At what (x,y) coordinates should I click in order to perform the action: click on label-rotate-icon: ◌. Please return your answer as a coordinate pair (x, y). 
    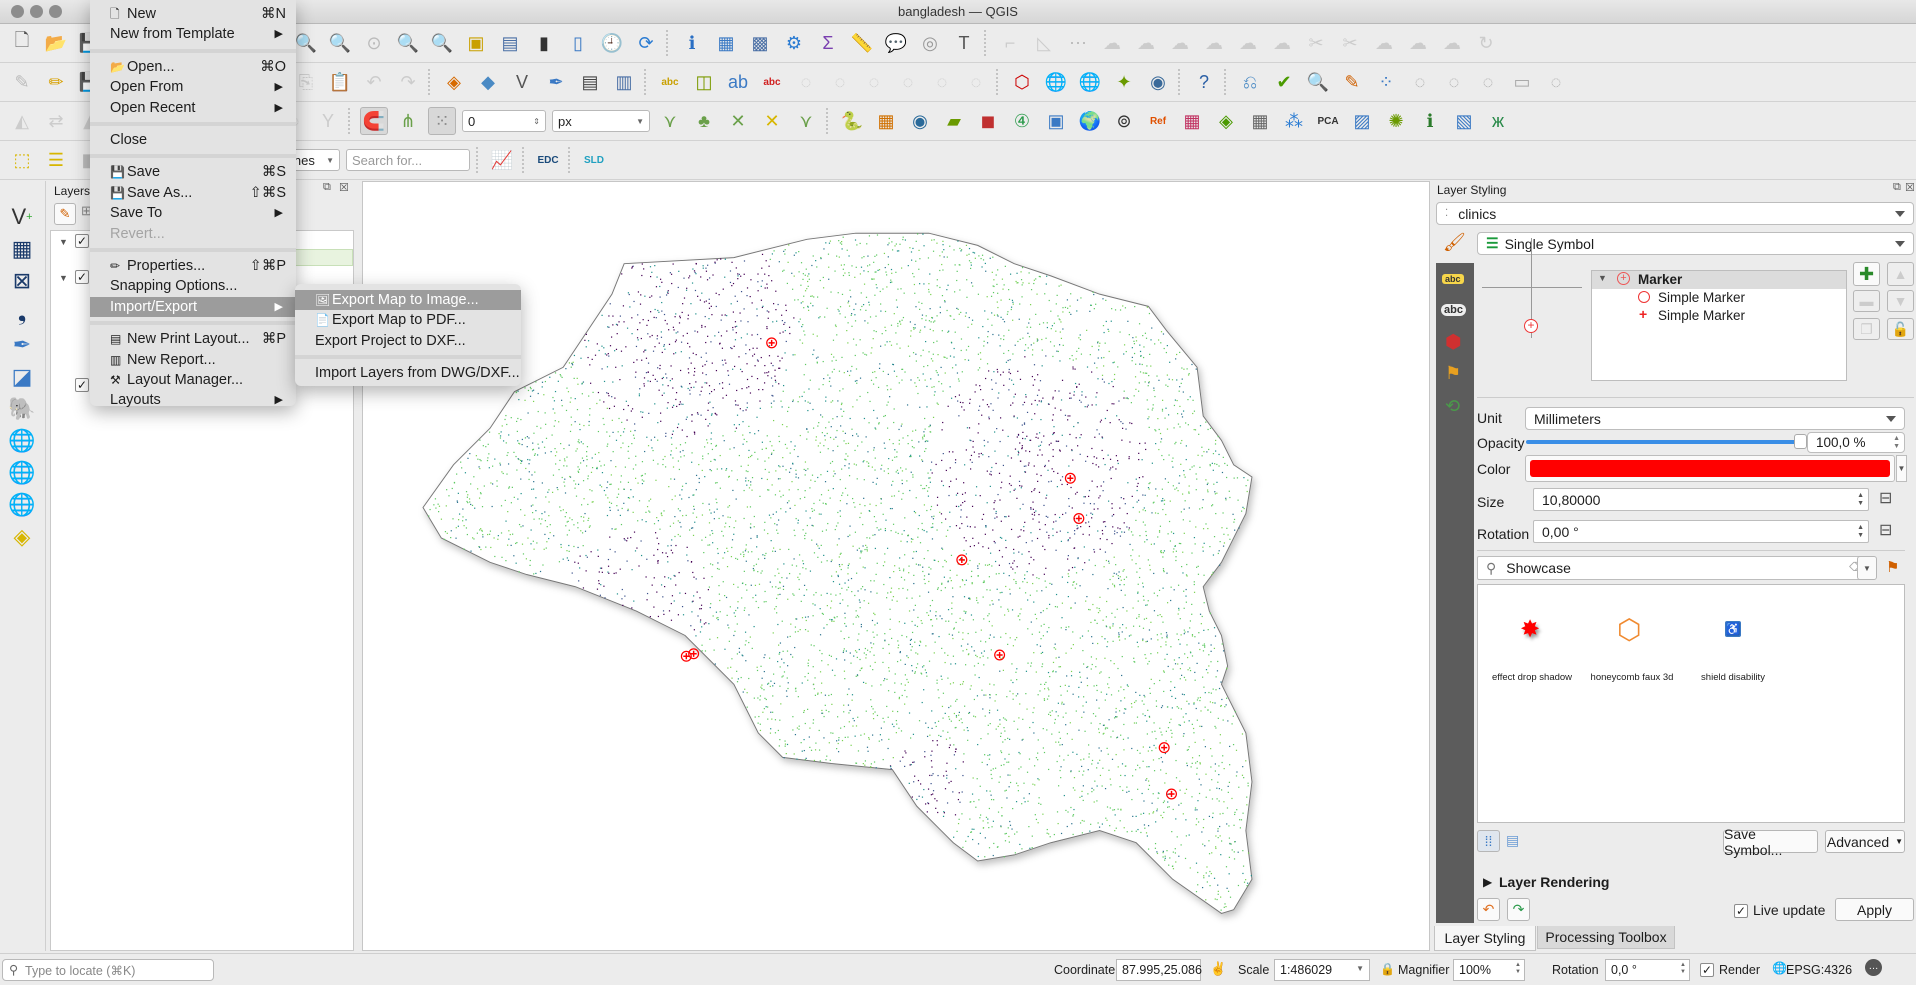
    Looking at the image, I should click on (840, 82).